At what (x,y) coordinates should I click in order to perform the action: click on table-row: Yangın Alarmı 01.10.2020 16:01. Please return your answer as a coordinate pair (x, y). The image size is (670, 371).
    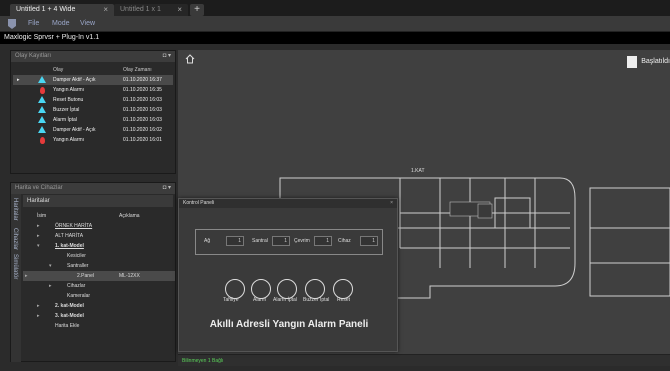
    Looking at the image, I should click on (93, 140).